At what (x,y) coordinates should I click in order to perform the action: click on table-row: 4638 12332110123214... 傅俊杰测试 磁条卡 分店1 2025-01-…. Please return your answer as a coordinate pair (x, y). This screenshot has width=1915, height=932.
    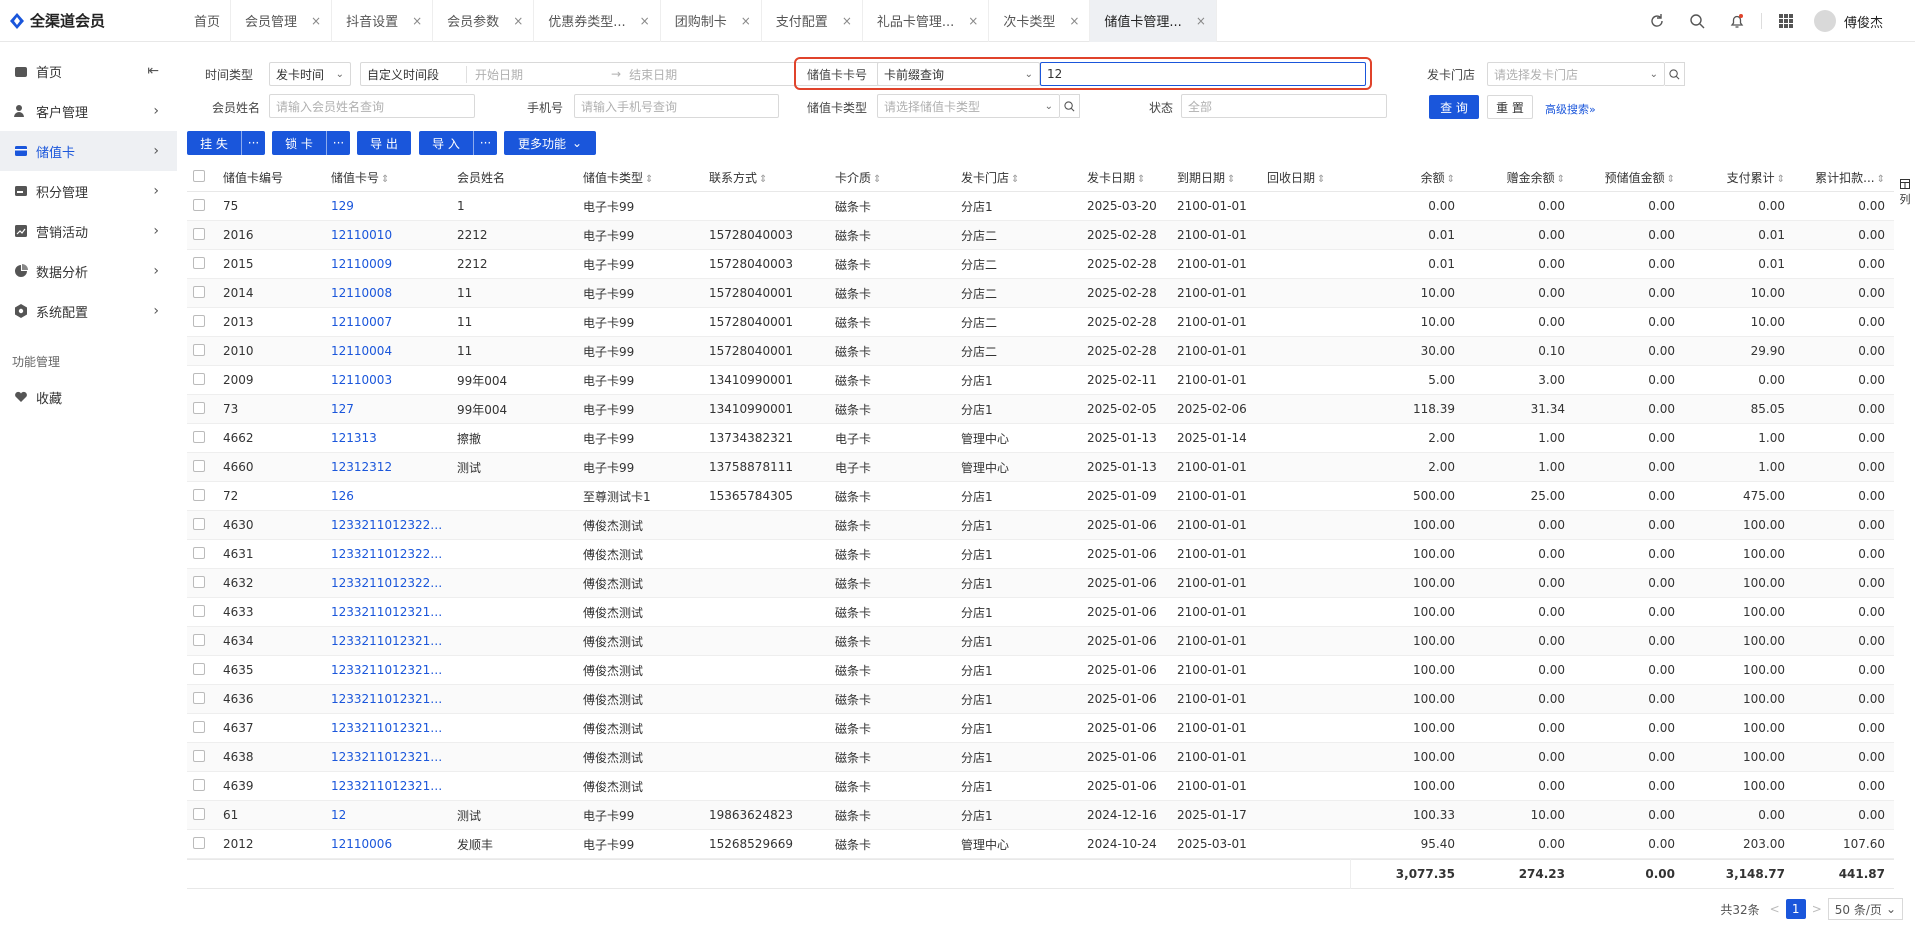
    Looking at the image, I should click on (1040, 757).